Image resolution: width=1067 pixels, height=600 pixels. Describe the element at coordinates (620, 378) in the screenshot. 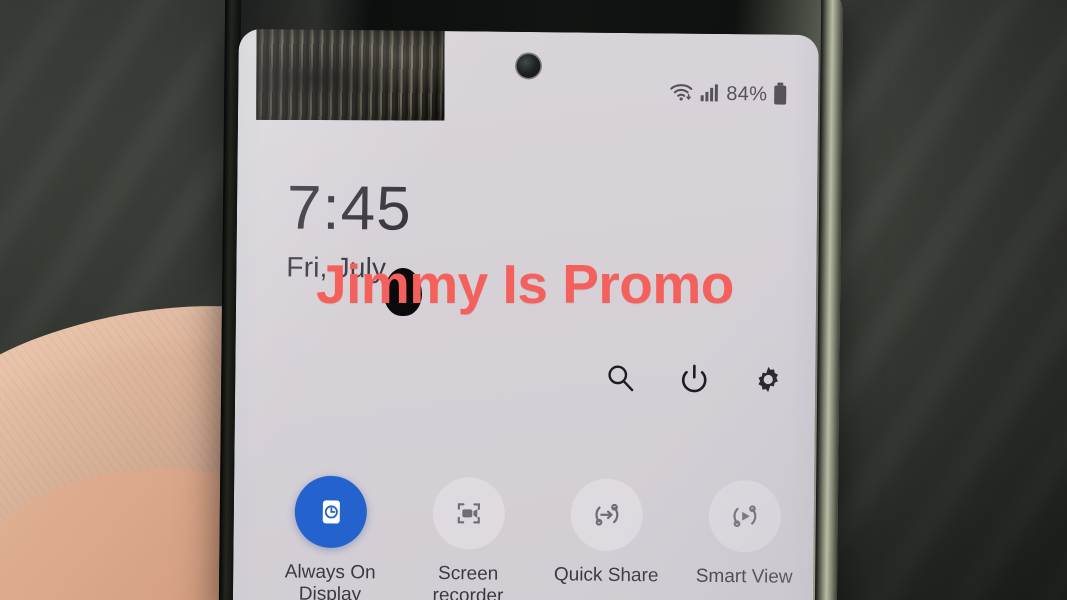

I see `search-icon` at that location.